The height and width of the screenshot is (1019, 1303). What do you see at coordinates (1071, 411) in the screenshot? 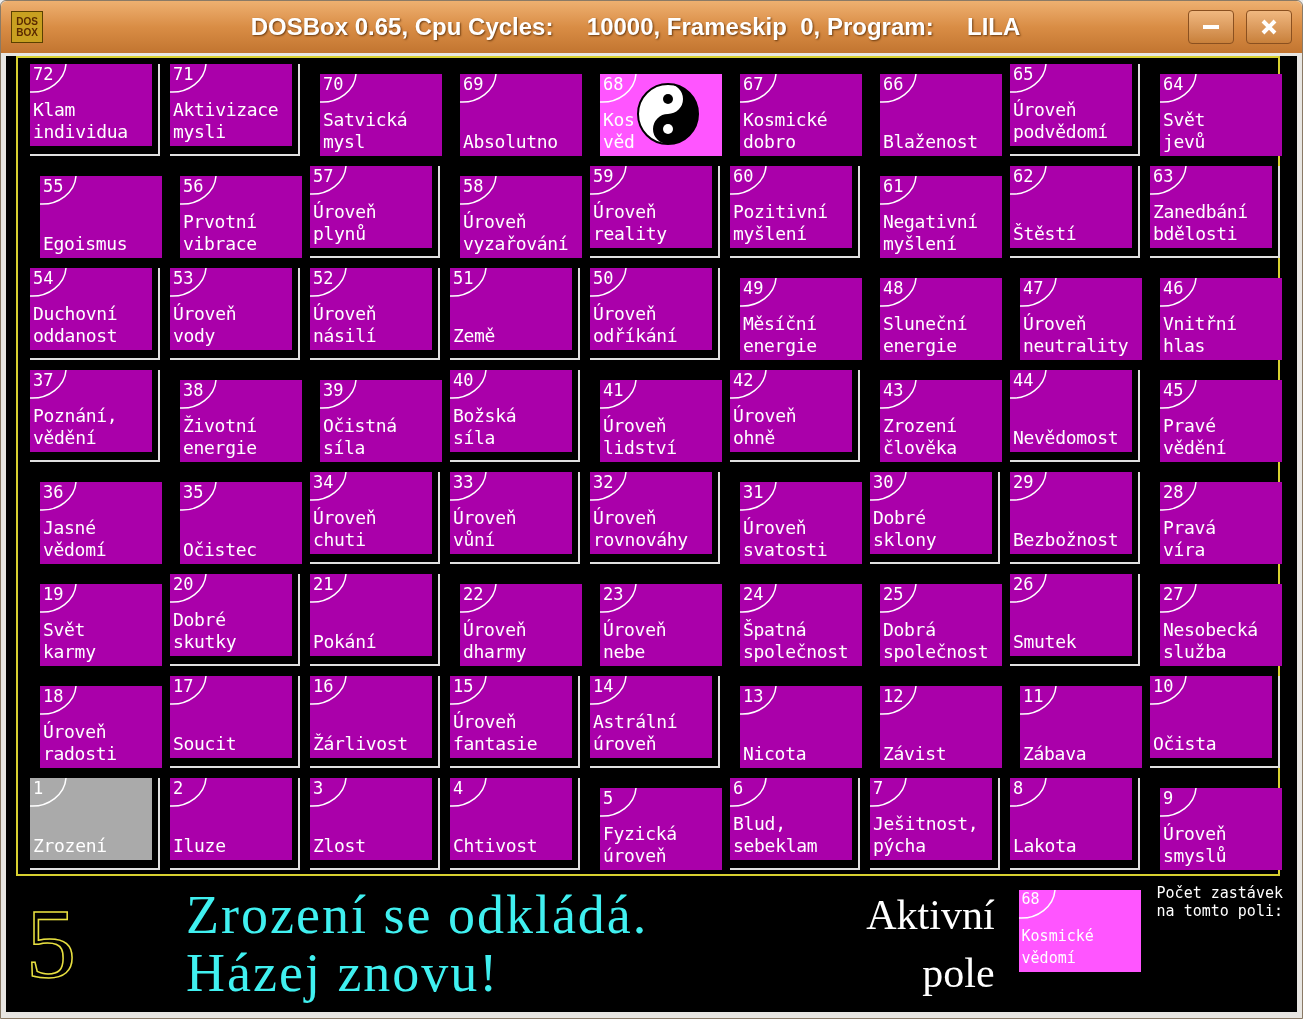
I see `board-square: 44 Nevědomost` at bounding box center [1071, 411].